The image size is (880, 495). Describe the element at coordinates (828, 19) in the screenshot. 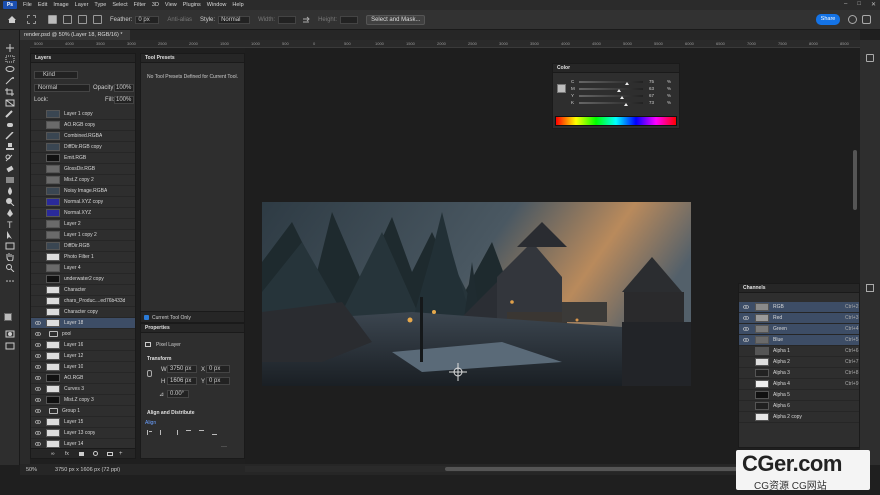

I see `share-button: Share` at that location.